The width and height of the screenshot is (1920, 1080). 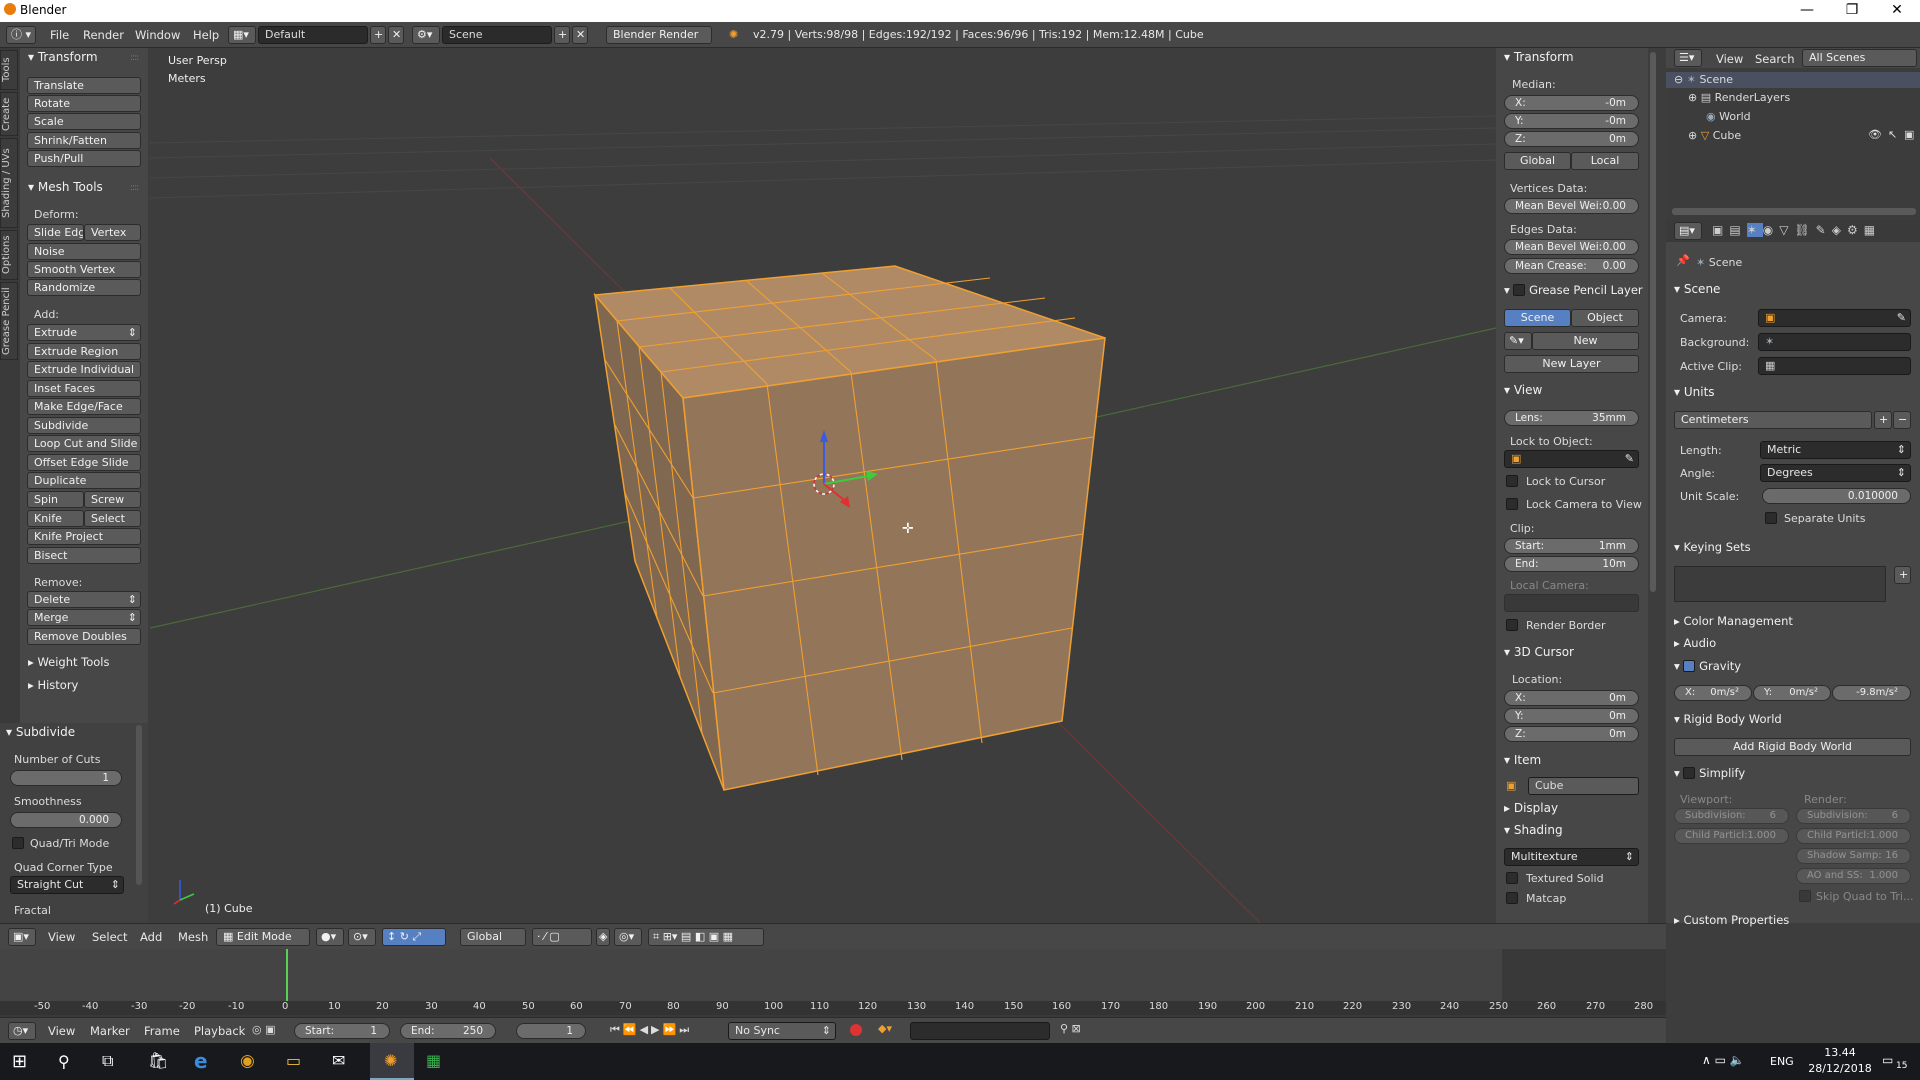 What do you see at coordinates (551, 1031) in the screenshot?
I see `current-frame-field: 1` at bounding box center [551, 1031].